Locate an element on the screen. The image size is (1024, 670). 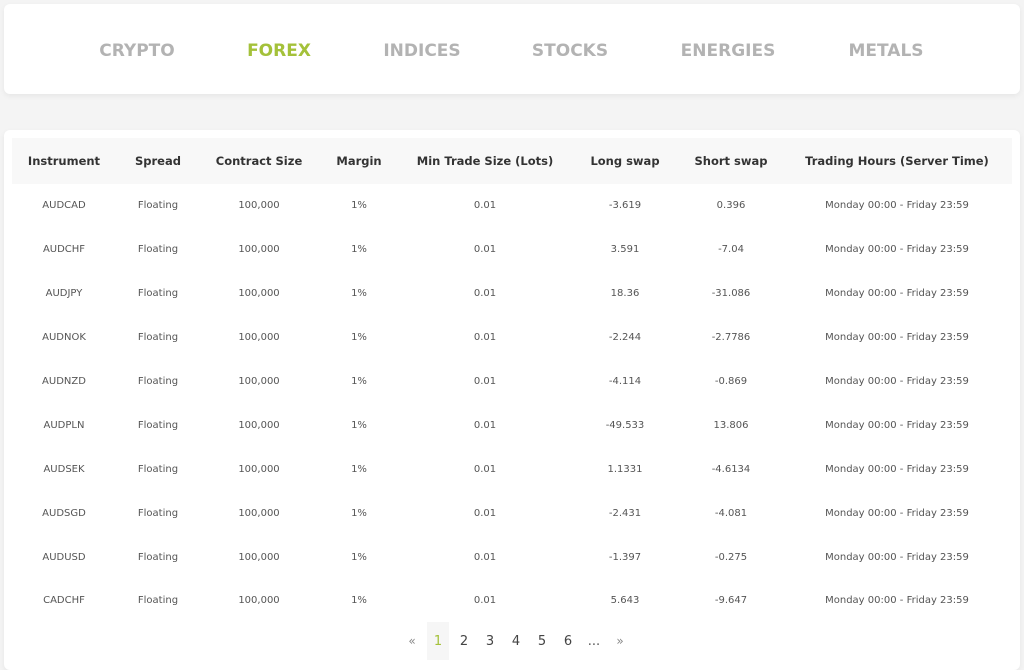
cell-instrument: CADCHF is located at coordinates (64, 601).